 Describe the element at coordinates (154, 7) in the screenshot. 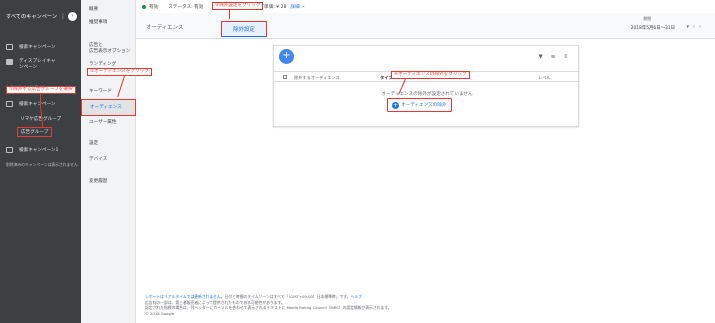

I see `status-text: 有効` at that location.